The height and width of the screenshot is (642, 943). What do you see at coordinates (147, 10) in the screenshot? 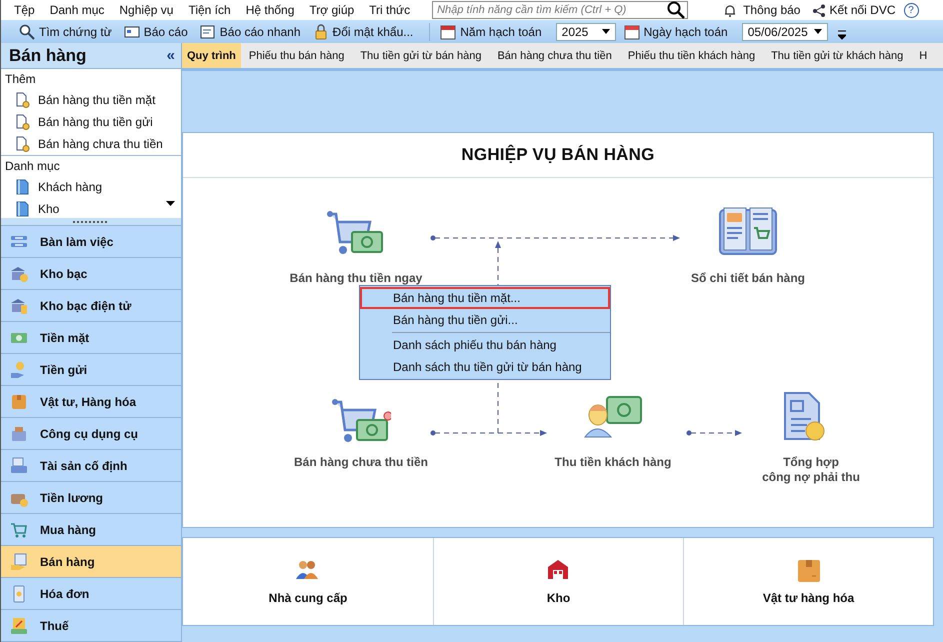
I see `menu-item: Nghiệp vụ` at bounding box center [147, 10].